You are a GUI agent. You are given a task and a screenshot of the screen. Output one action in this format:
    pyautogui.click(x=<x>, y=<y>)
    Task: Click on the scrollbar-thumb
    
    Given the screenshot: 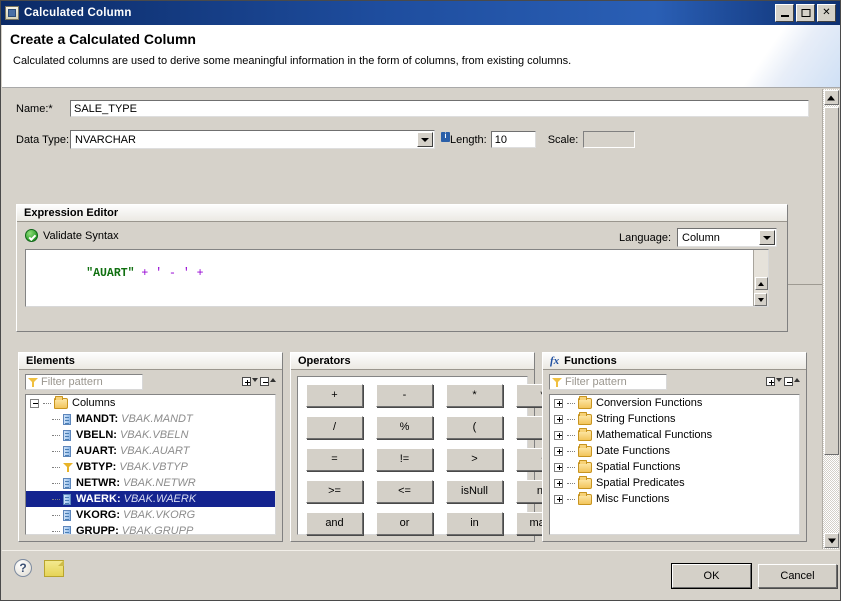 What is the action you would take?
    pyautogui.click(x=831, y=281)
    